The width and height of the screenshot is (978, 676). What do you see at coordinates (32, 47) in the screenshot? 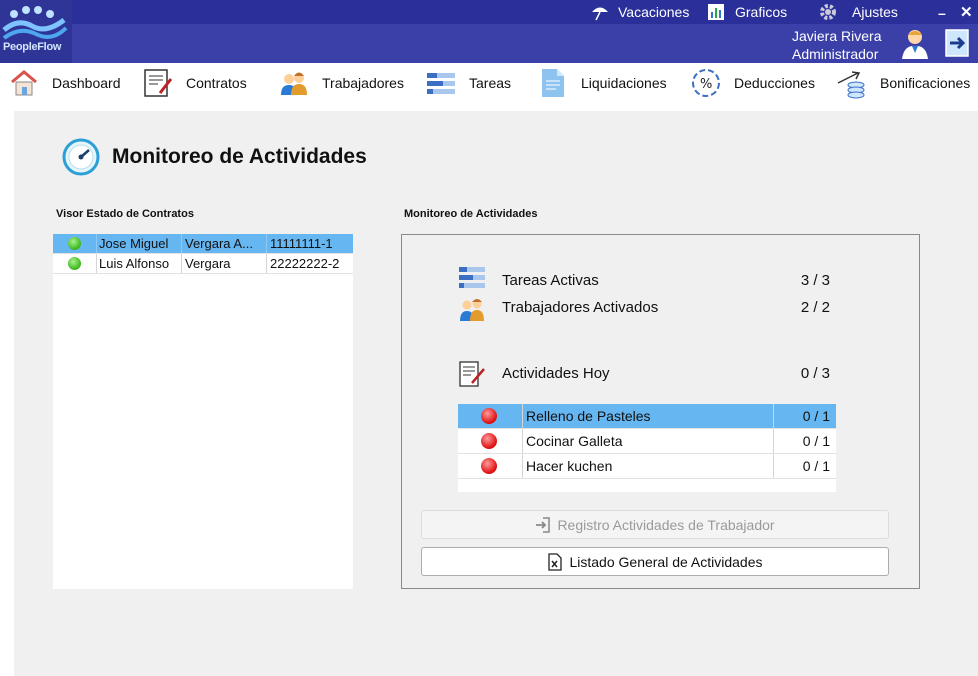
I see `logo-text: PeopleFlow` at bounding box center [32, 47].